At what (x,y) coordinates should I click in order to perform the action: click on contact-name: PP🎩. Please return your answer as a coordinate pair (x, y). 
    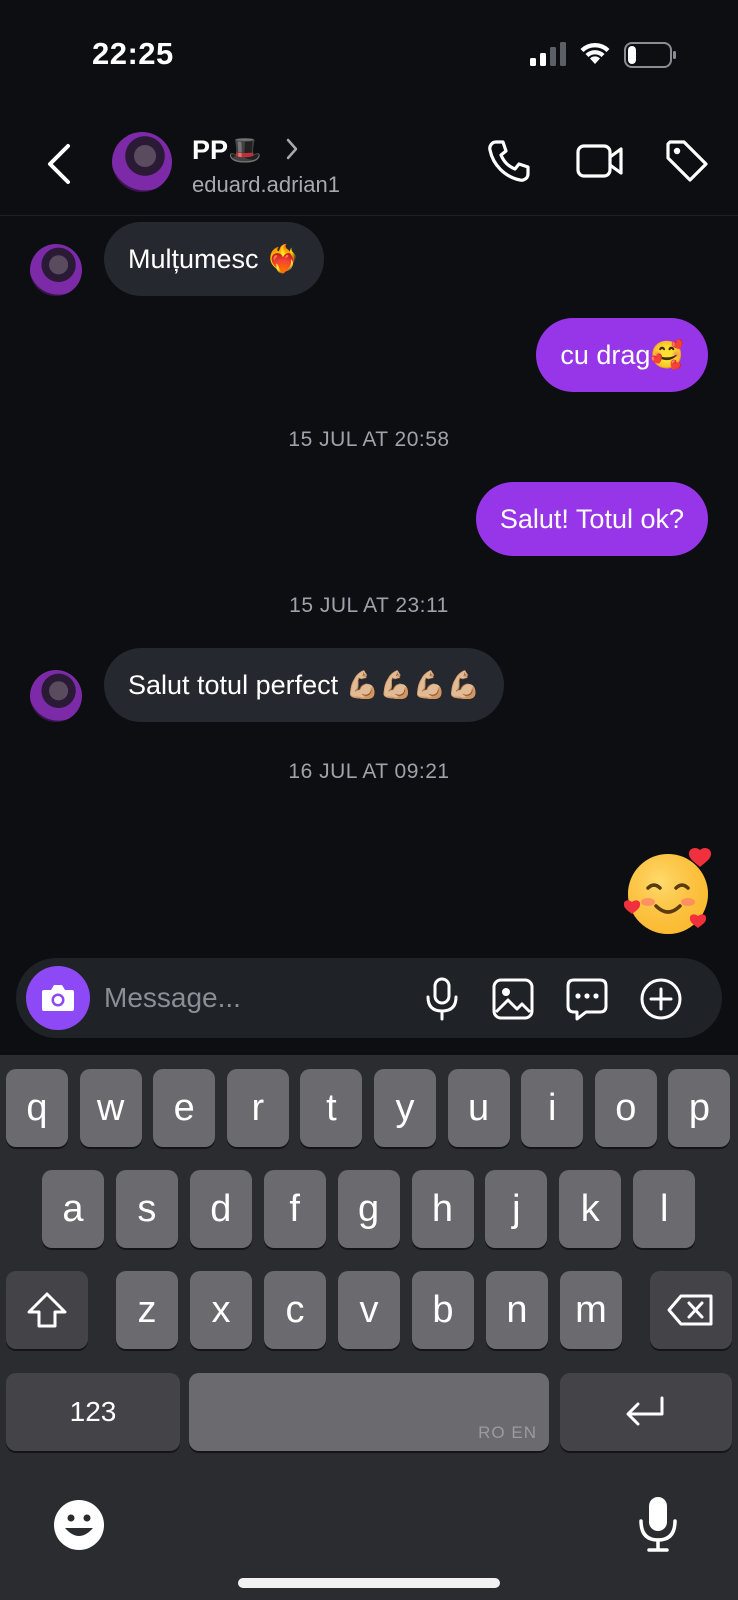
    Looking at the image, I should click on (227, 150).